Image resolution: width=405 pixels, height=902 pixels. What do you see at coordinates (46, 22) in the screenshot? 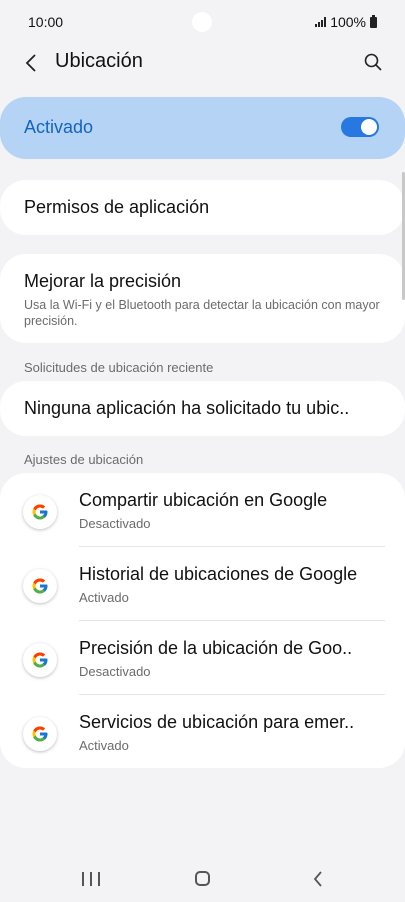
I see `status-time: 10:00` at bounding box center [46, 22].